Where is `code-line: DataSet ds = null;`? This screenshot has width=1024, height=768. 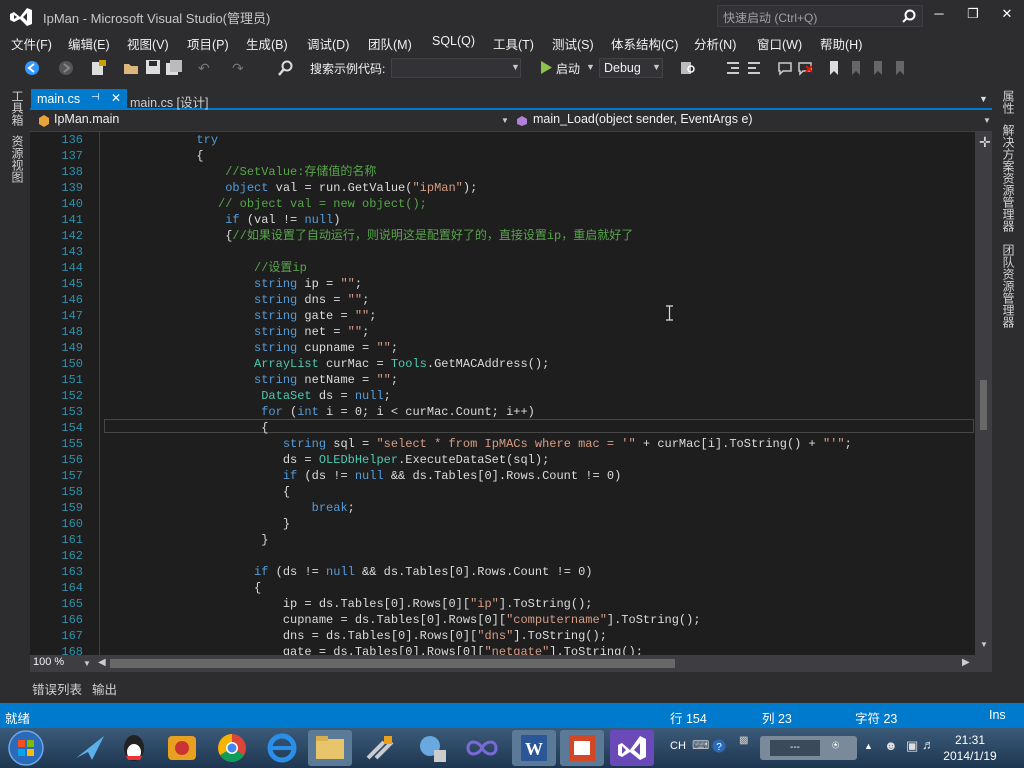 code-line: DataSet ds = null; is located at coordinates (250, 396).